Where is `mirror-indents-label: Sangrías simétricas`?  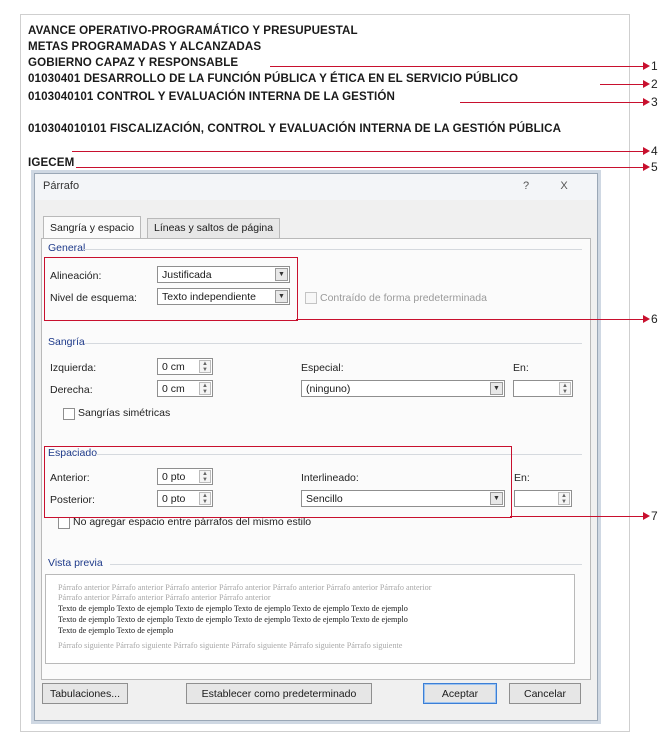 mirror-indents-label: Sangrías simétricas is located at coordinates (124, 413).